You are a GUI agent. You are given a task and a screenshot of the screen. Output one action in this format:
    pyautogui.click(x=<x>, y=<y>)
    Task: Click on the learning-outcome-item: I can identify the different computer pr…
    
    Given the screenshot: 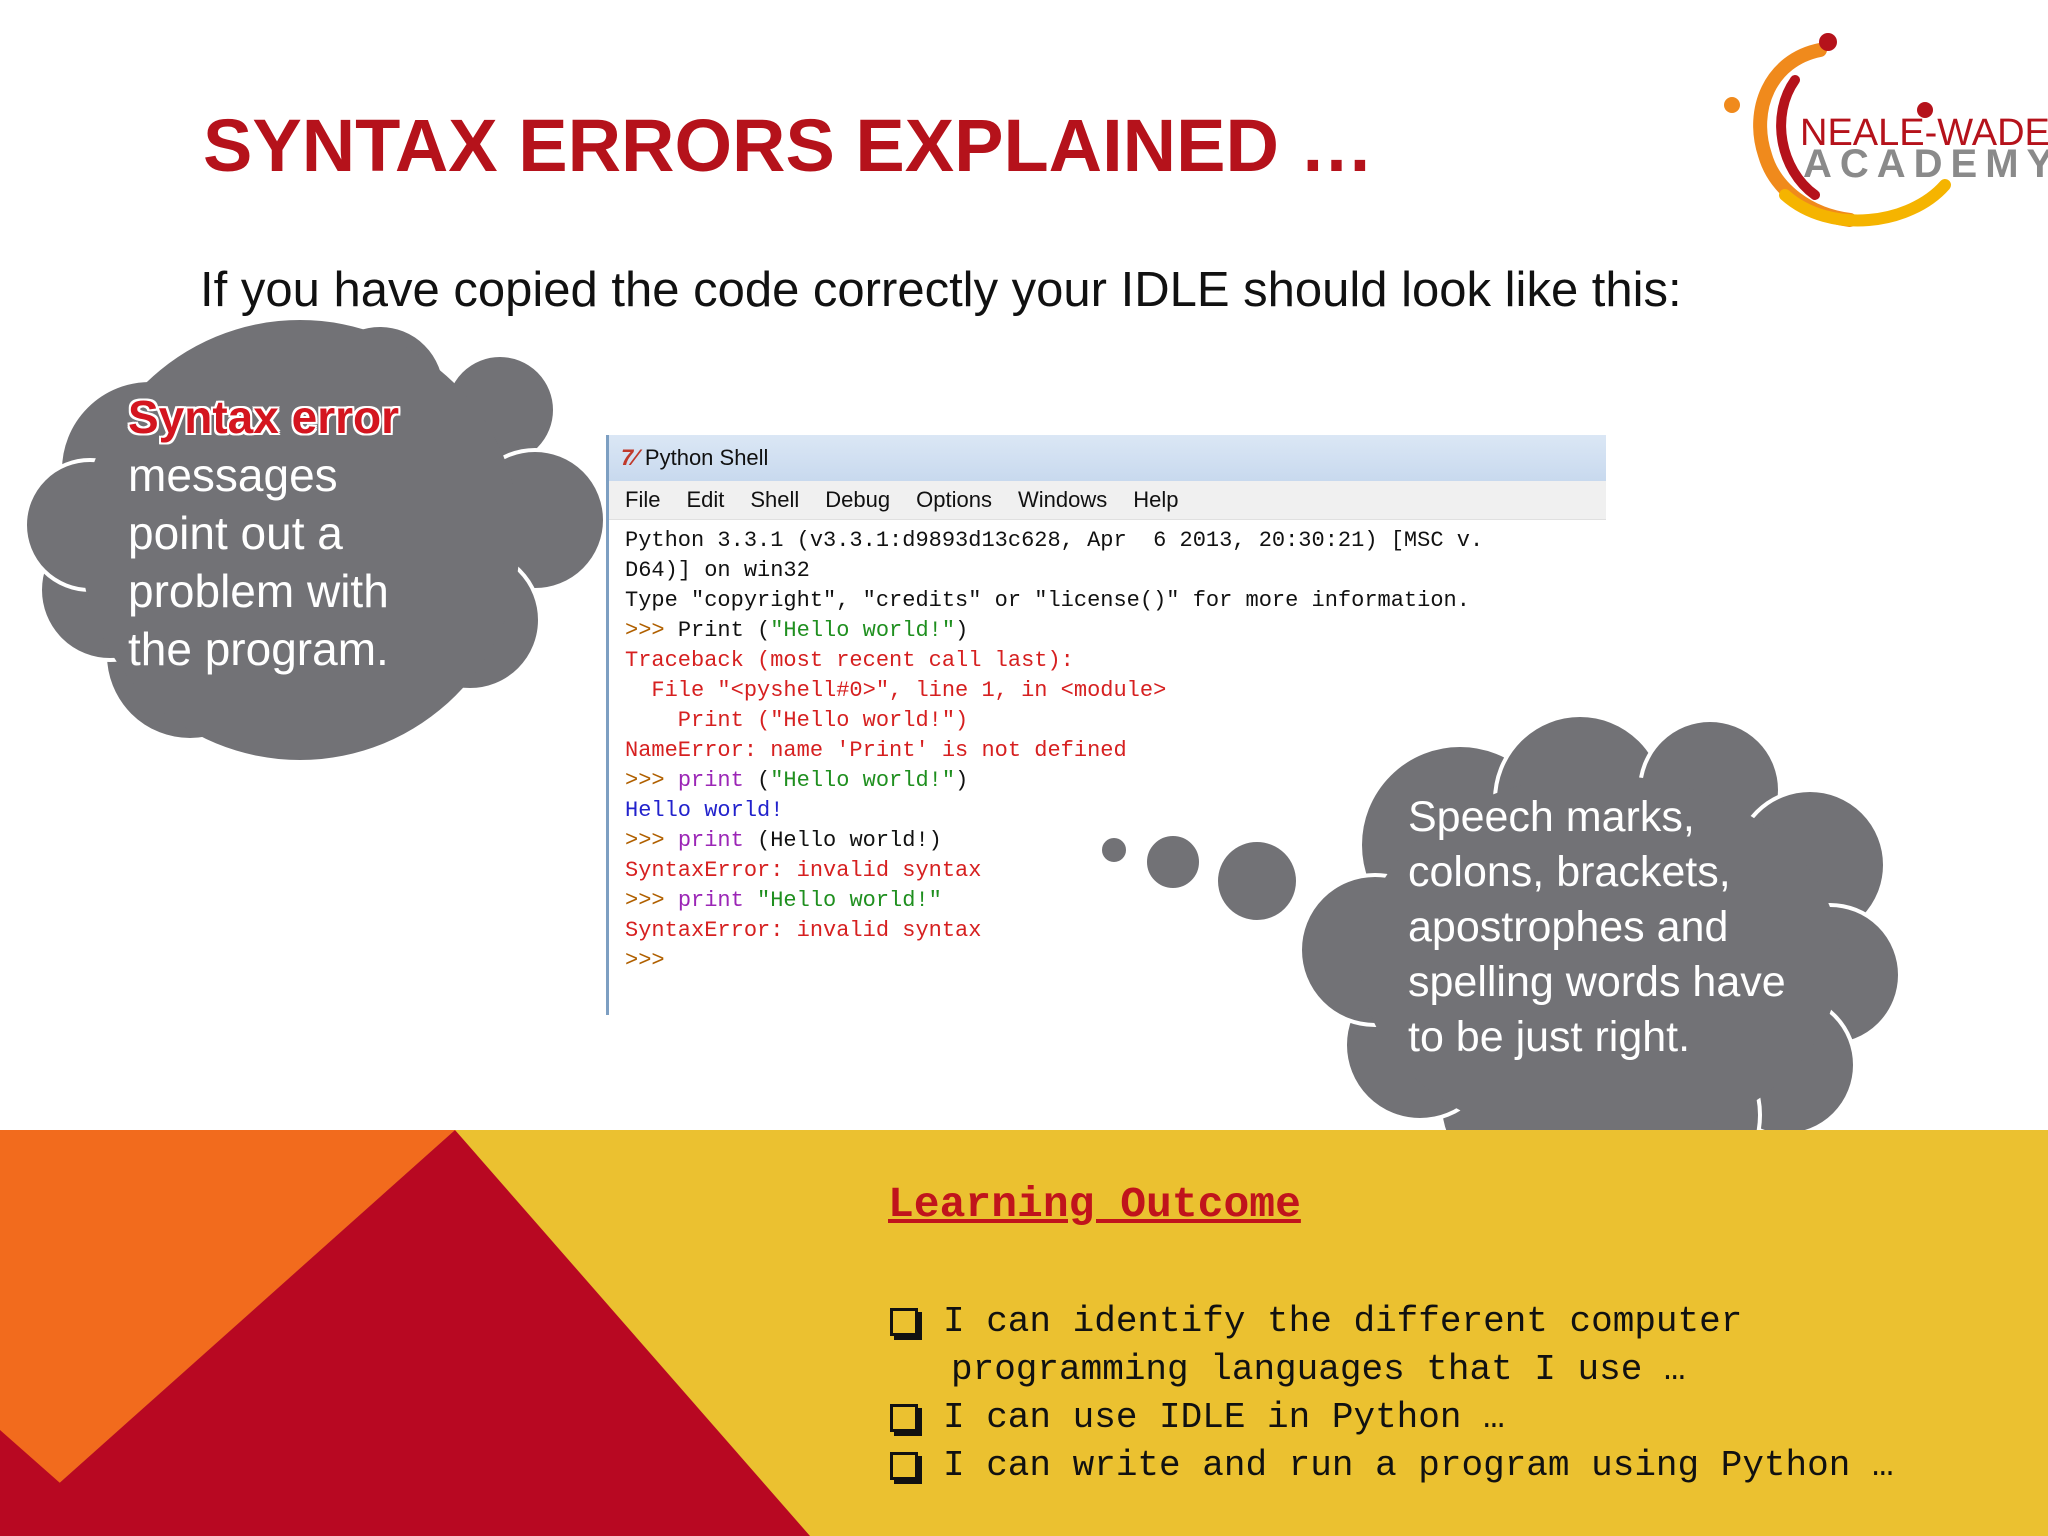 What is the action you would take?
    pyautogui.click(x=1391, y=1346)
    